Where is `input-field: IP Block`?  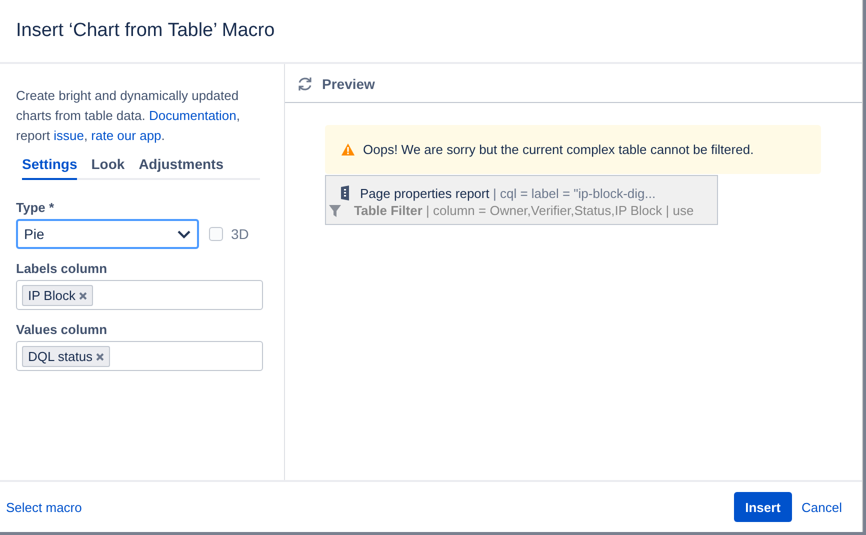
input-field: IP Block is located at coordinates (139, 295).